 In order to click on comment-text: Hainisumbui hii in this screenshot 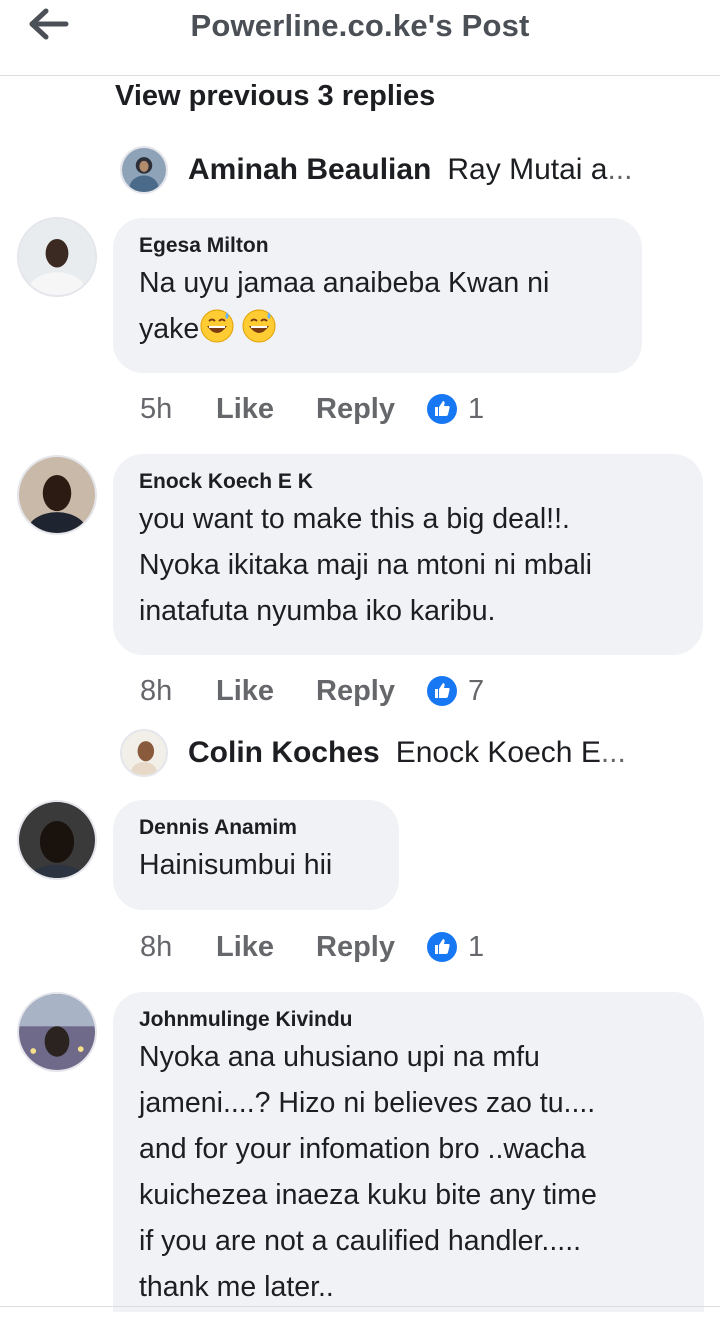, I will do `click(256, 865)`.